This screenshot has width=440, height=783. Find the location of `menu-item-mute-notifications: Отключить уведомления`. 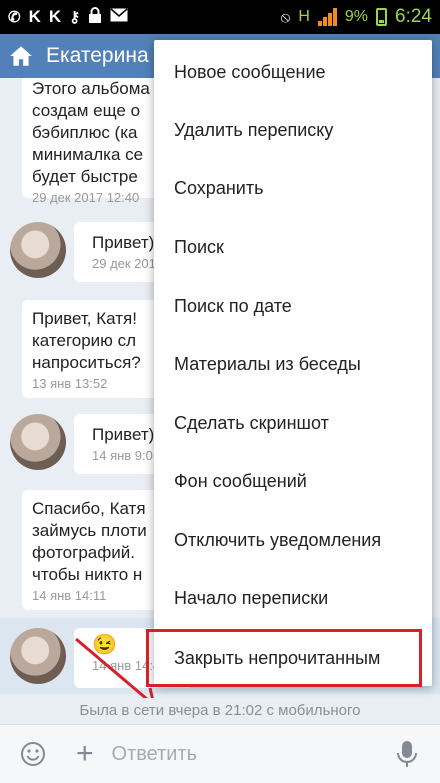

menu-item-mute-notifications: Отключить уведомления is located at coordinates (293, 540).